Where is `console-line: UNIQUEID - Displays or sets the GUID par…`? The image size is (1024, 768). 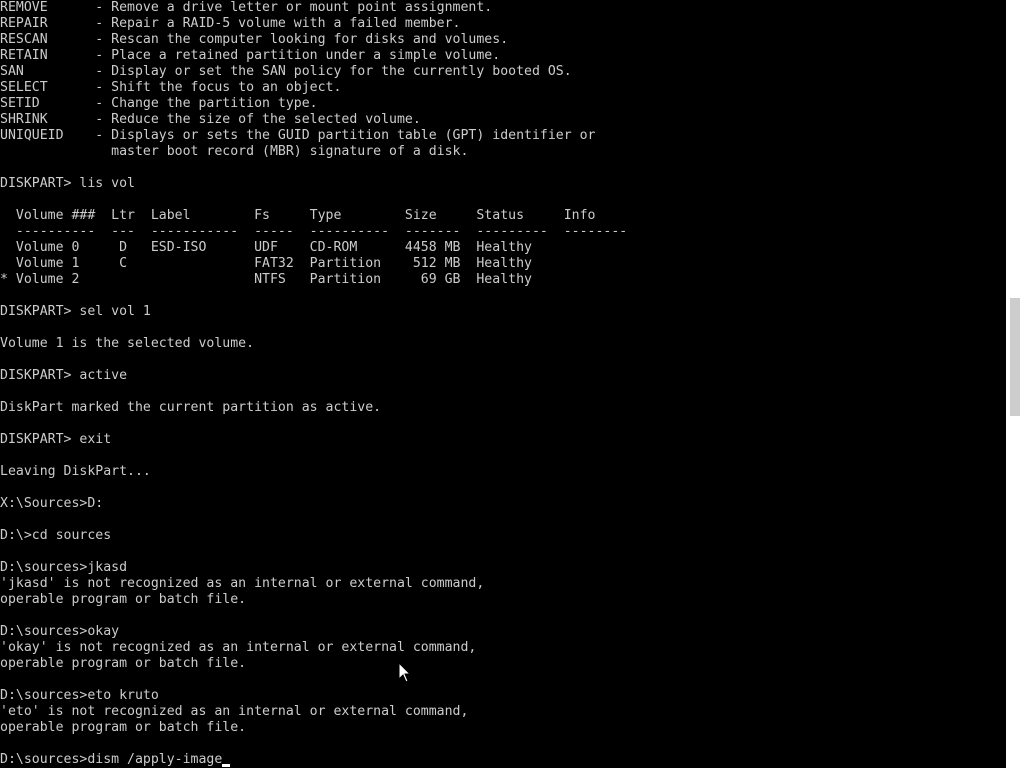
console-line: UNIQUEID - Displays or sets the GUID par… is located at coordinates (298, 135).